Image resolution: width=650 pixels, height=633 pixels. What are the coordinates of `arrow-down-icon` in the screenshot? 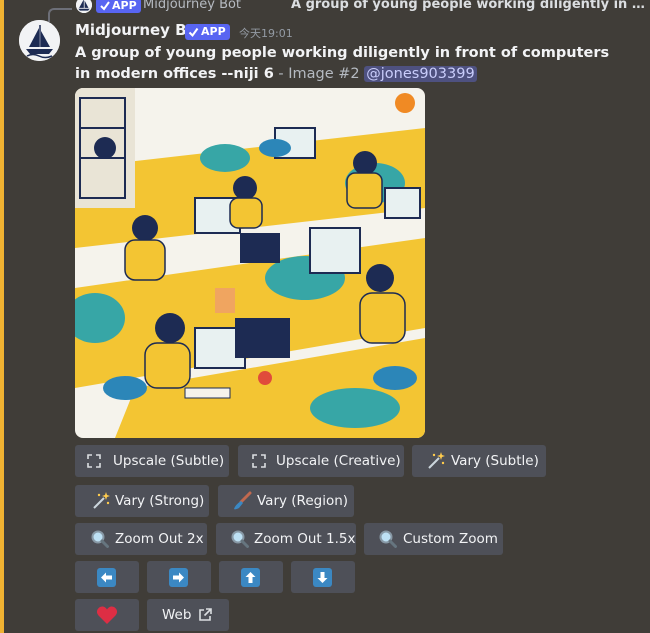 It's located at (322, 577).